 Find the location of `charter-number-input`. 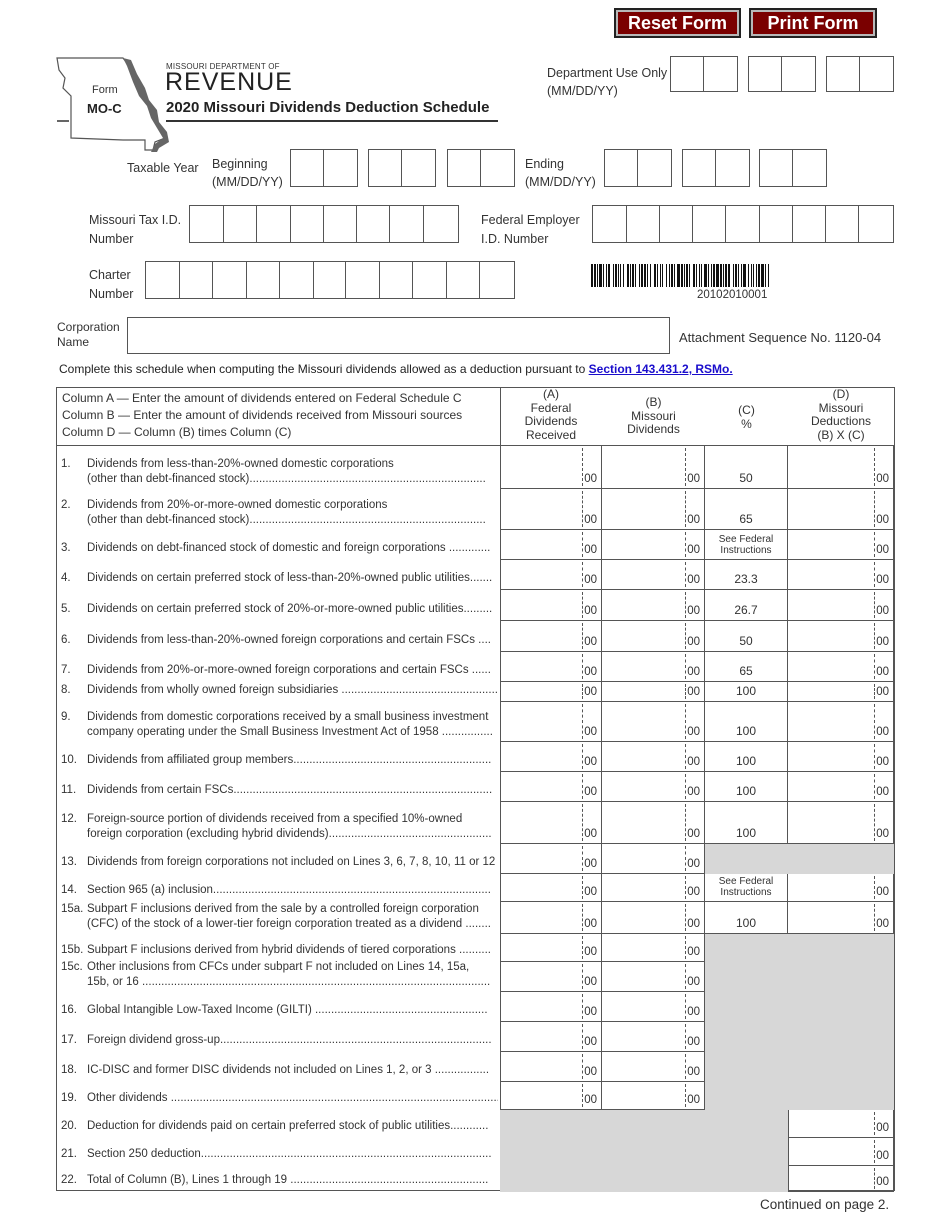

charter-number-input is located at coordinates (330, 280).